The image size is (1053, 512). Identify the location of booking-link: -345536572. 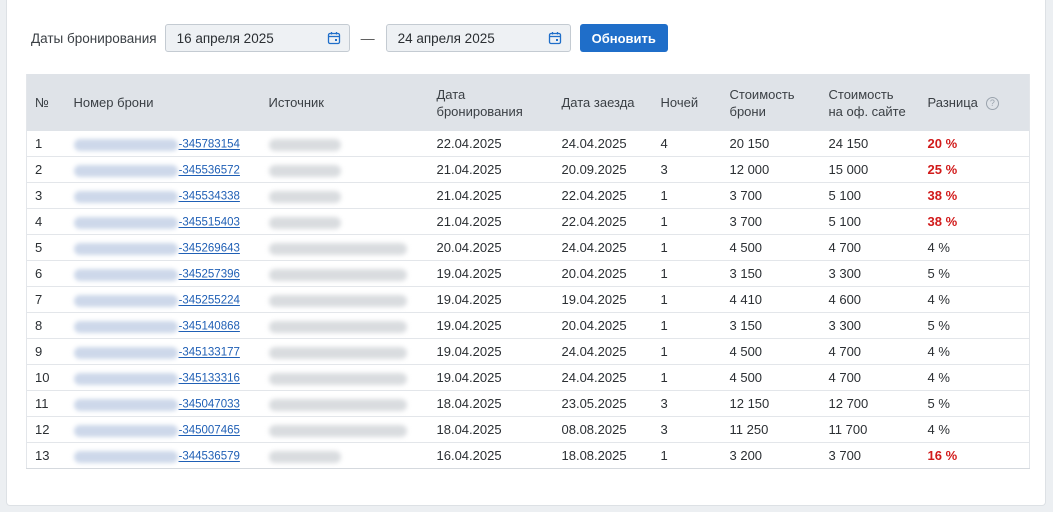
(209, 171).